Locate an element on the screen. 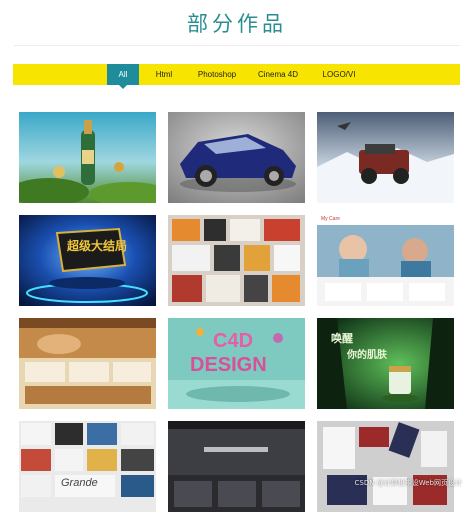  tab-logo-vi: LOGO/VI is located at coordinates (339, 74).